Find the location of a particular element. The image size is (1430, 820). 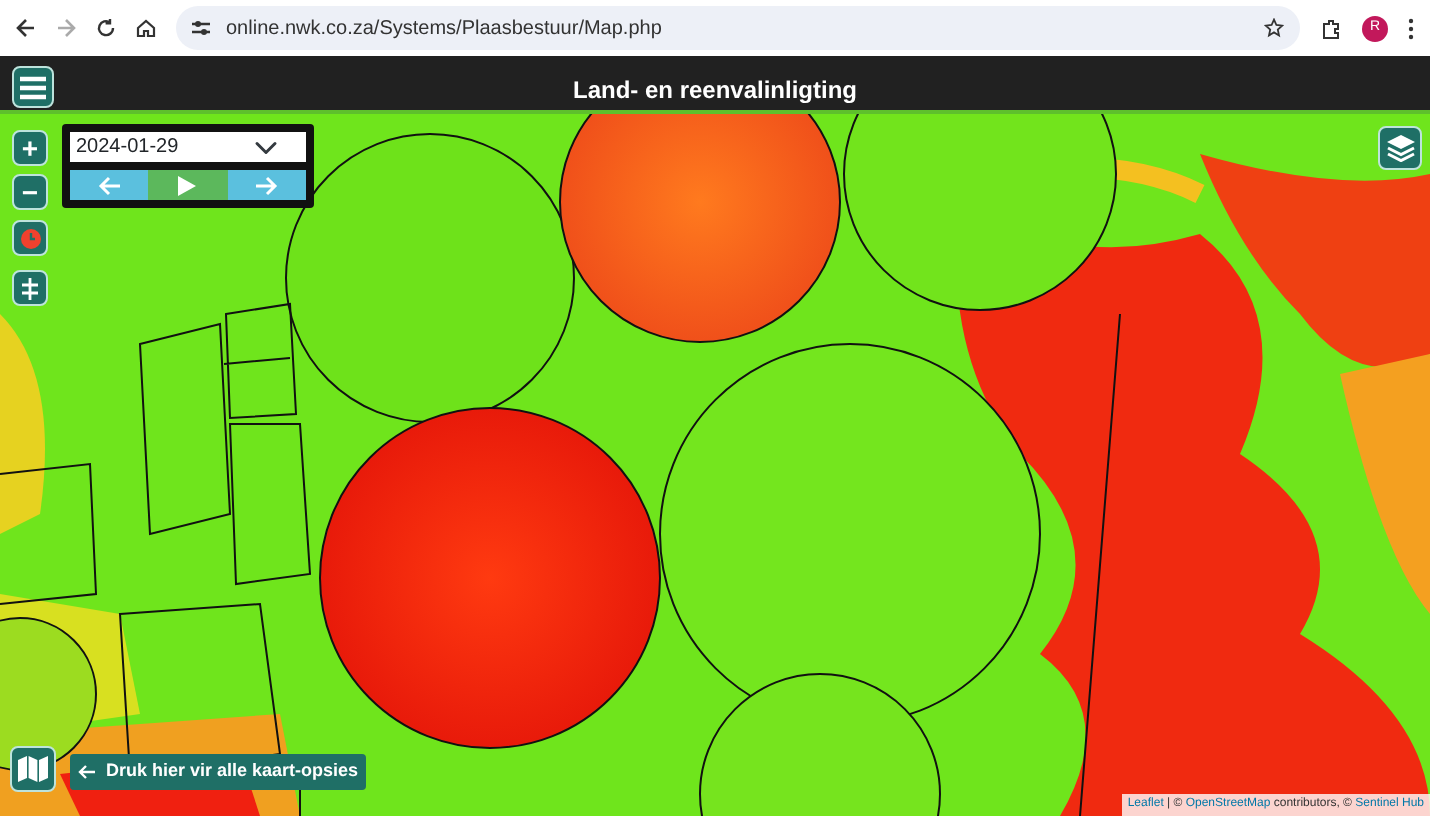

split-icon is located at coordinates (30, 288).